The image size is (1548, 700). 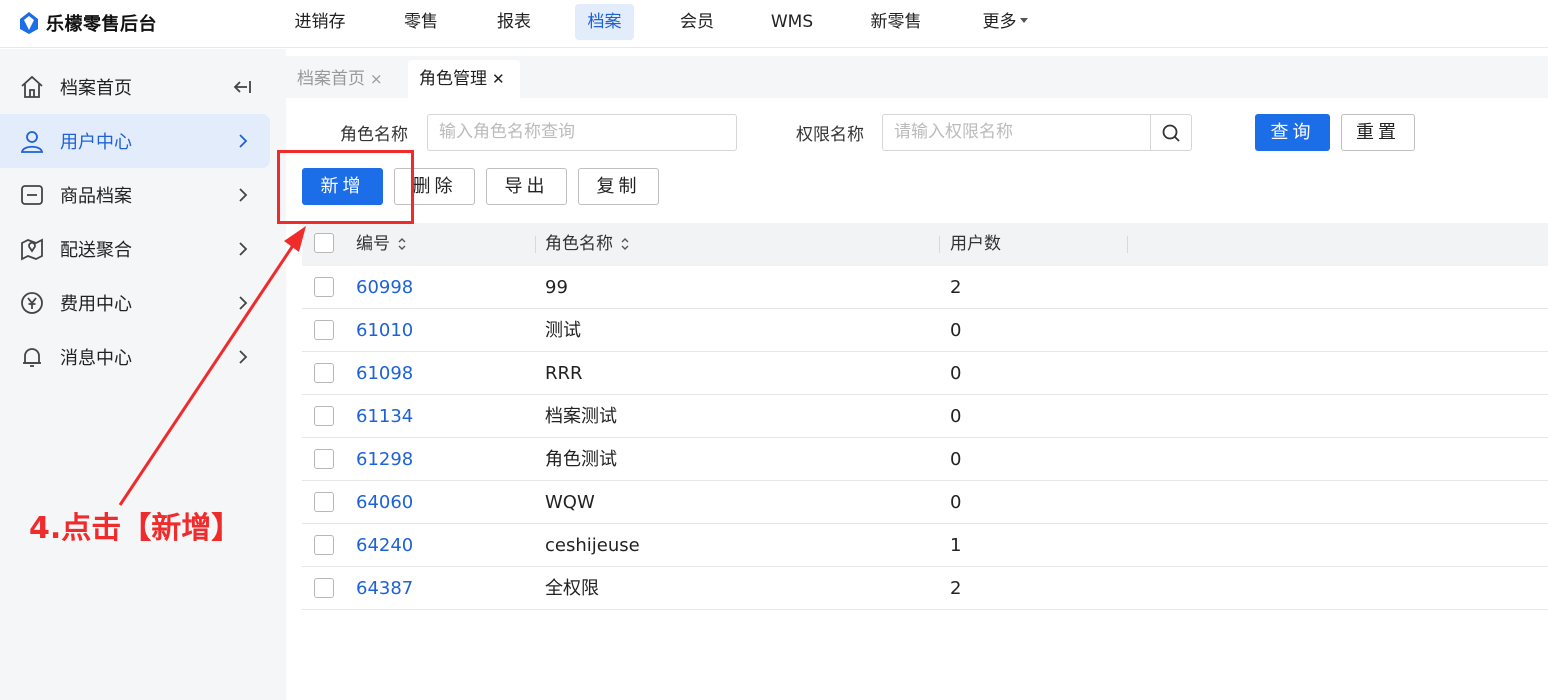 I want to click on table-row: 61298 角色测试 0, so click(x=925, y=459).